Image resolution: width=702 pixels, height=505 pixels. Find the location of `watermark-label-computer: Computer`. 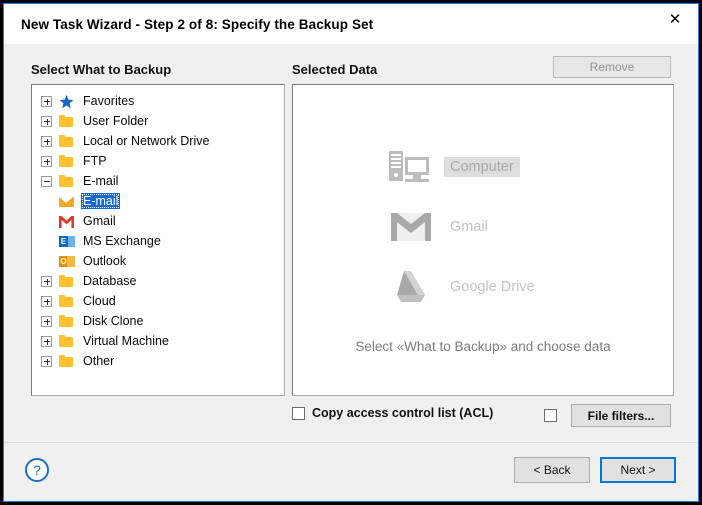

watermark-label-computer: Computer is located at coordinates (482, 166).